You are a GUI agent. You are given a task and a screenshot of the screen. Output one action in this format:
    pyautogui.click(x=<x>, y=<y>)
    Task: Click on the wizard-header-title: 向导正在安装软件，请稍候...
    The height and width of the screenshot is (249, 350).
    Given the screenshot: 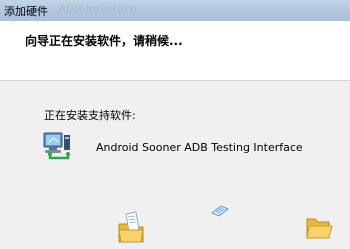 What is the action you would take?
    pyautogui.click(x=104, y=41)
    